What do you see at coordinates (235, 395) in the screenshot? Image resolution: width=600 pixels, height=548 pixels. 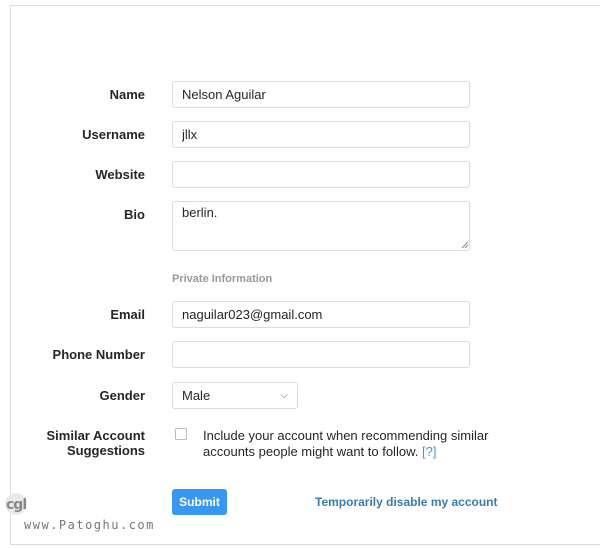 I see `gender-select: Male ⌵` at bounding box center [235, 395].